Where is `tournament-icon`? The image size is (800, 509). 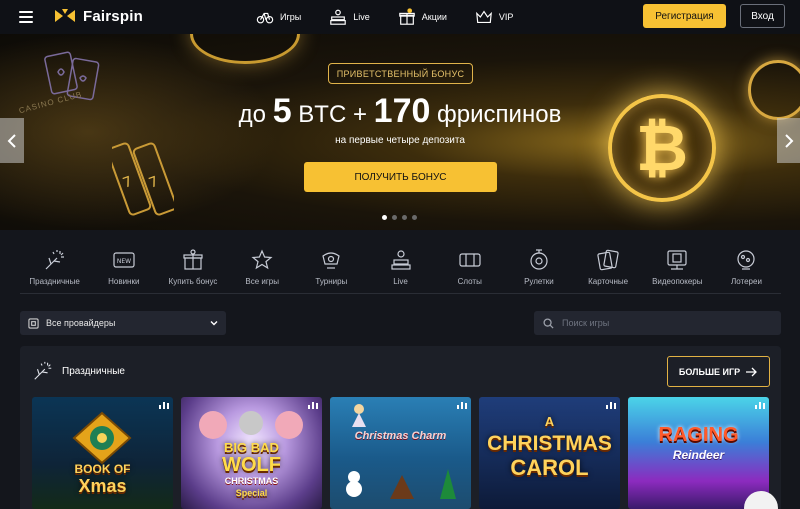 tournament-icon is located at coordinates (331, 260).